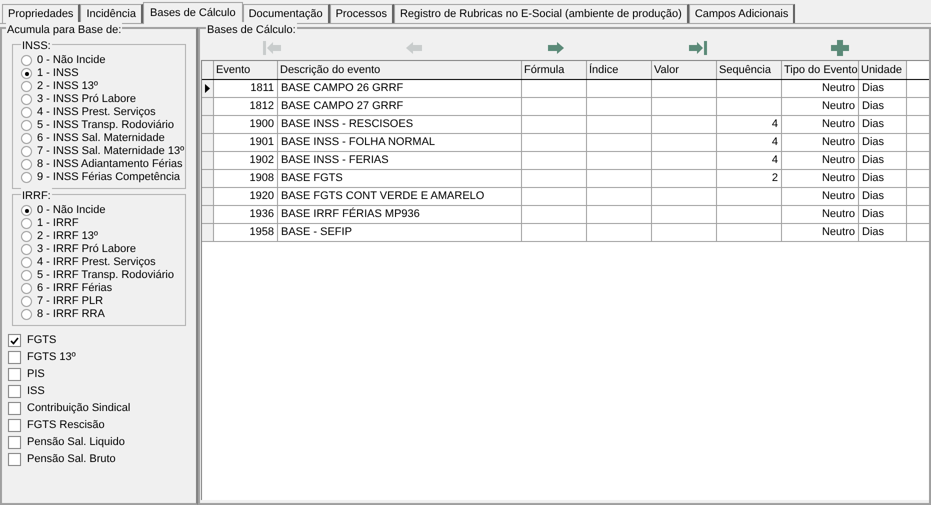  Describe the element at coordinates (246, 70) in the screenshot. I see `column-header: Evento` at that location.